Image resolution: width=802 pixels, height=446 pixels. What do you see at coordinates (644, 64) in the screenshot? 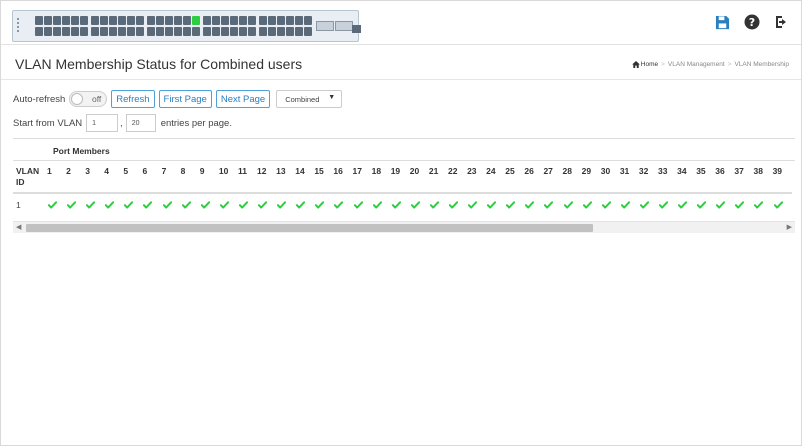
I see `breadcrumb-home: Home` at bounding box center [644, 64].